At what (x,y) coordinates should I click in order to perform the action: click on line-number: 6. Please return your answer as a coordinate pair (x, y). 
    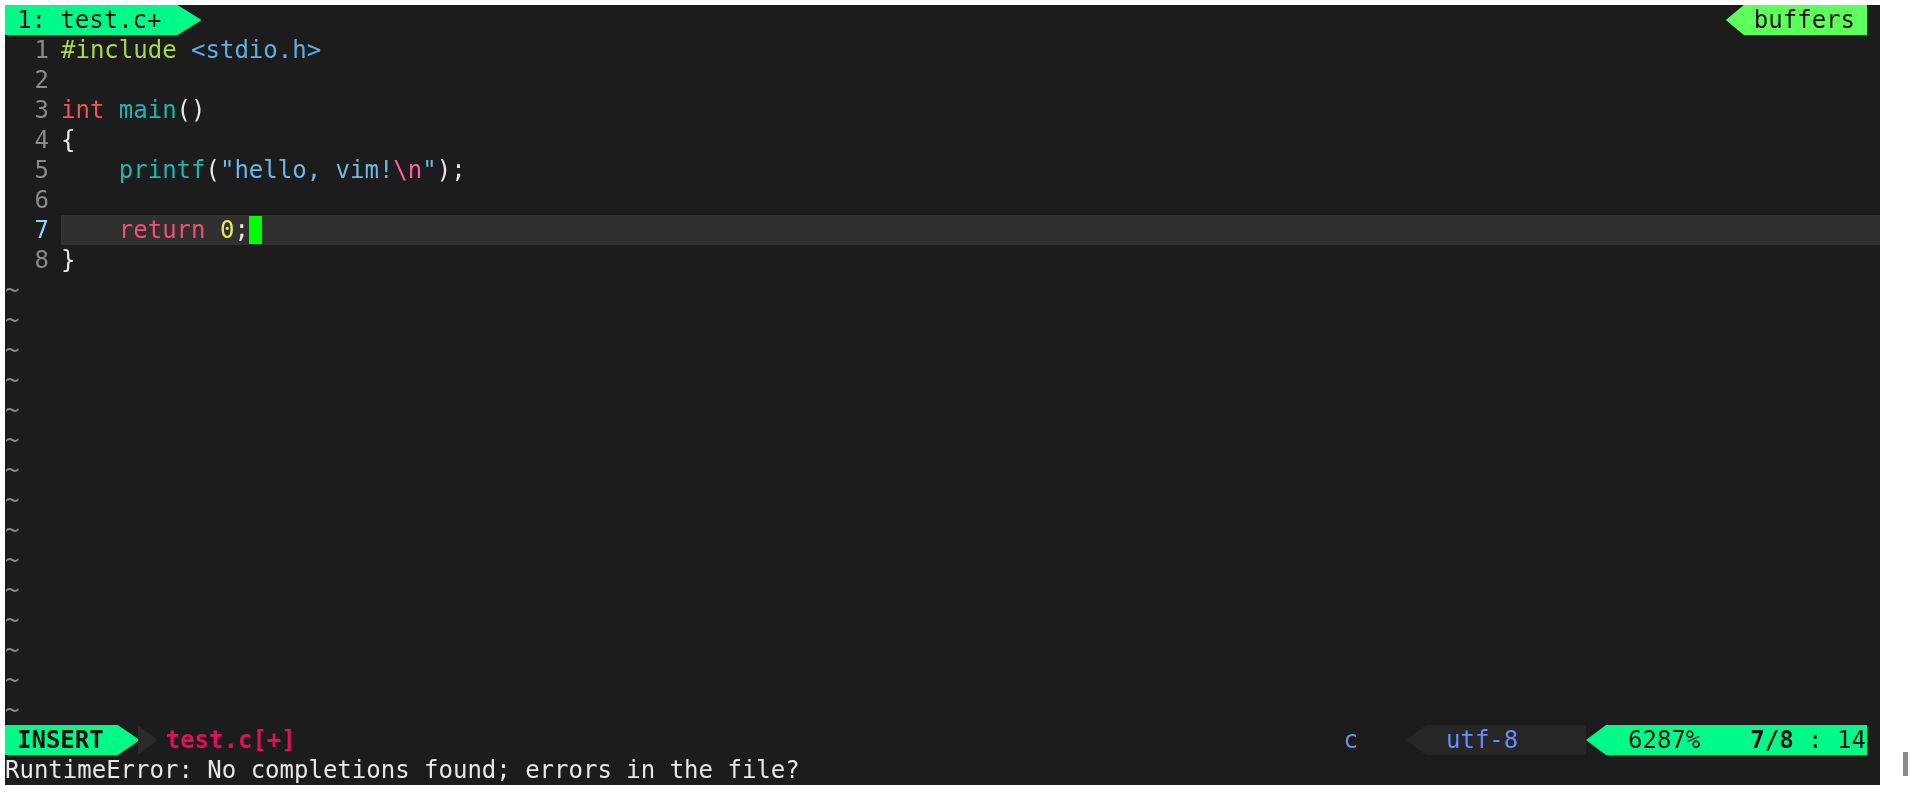
    Looking at the image, I should click on (41, 200).